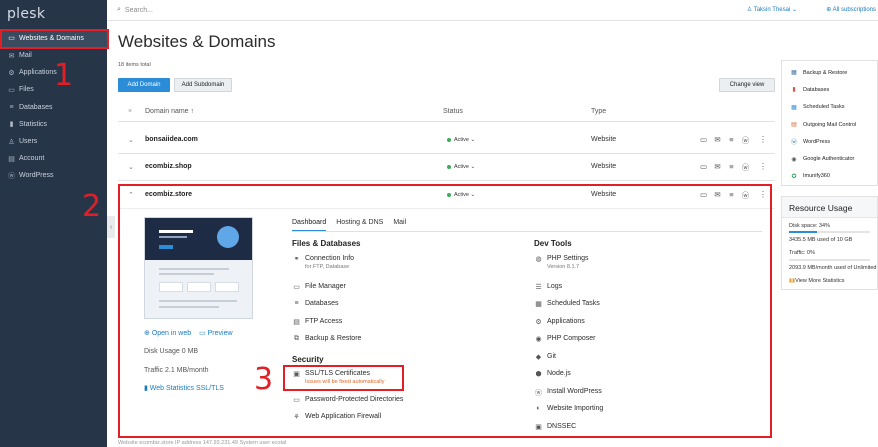 The height and width of the screenshot is (447, 878). I want to click on thumbnail-card, so click(227, 287).